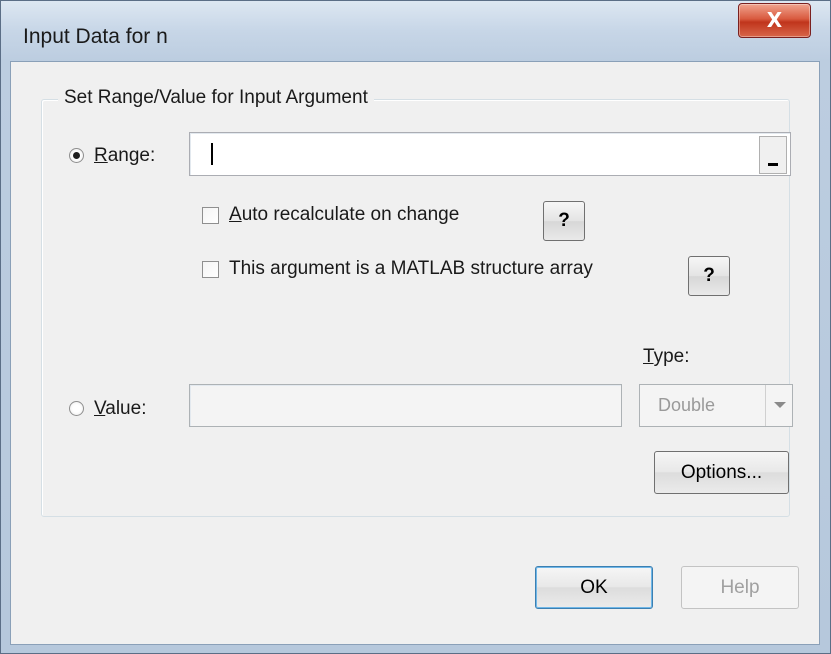 The width and height of the screenshot is (831, 654). What do you see at coordinates (76, 155) in the screenshot?
I see `range-radio` at bounding box center [76, 155].